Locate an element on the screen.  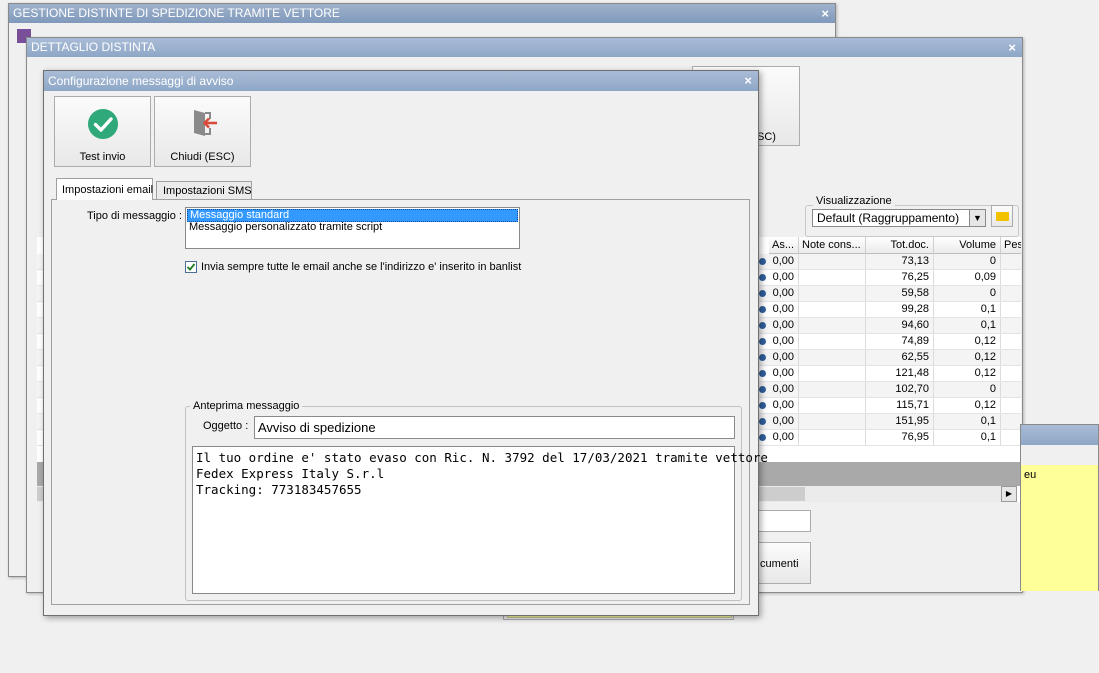
grid-header-vol: Volume is located at coordinates (967, 245).